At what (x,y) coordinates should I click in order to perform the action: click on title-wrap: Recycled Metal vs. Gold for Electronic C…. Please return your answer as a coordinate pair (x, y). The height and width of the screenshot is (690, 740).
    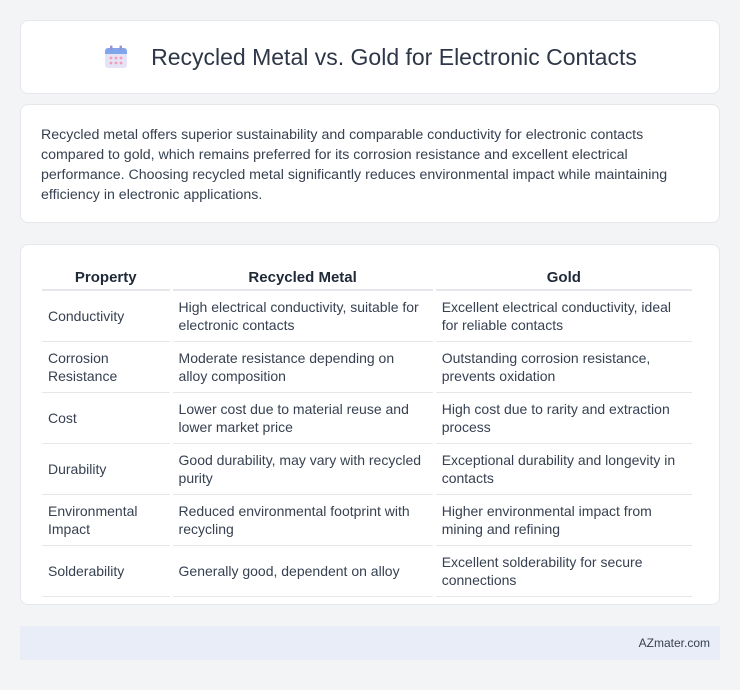
    Looking at the image, I should click on (370, 57).